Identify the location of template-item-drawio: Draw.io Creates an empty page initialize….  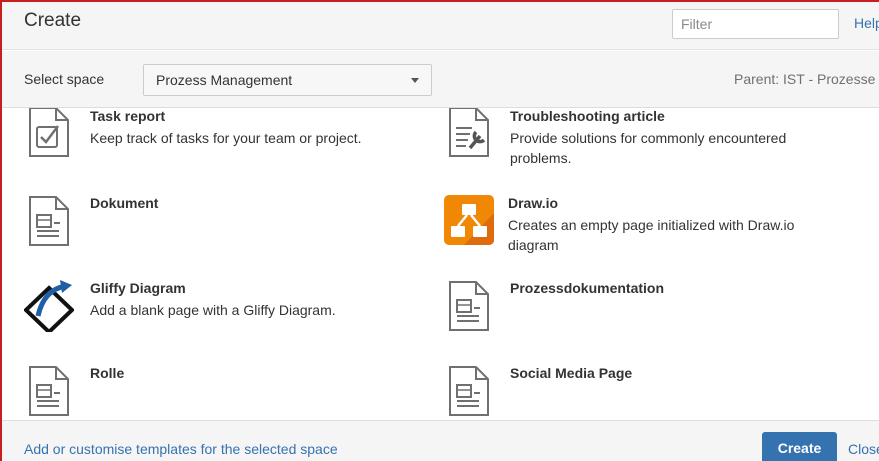
(644, 235).